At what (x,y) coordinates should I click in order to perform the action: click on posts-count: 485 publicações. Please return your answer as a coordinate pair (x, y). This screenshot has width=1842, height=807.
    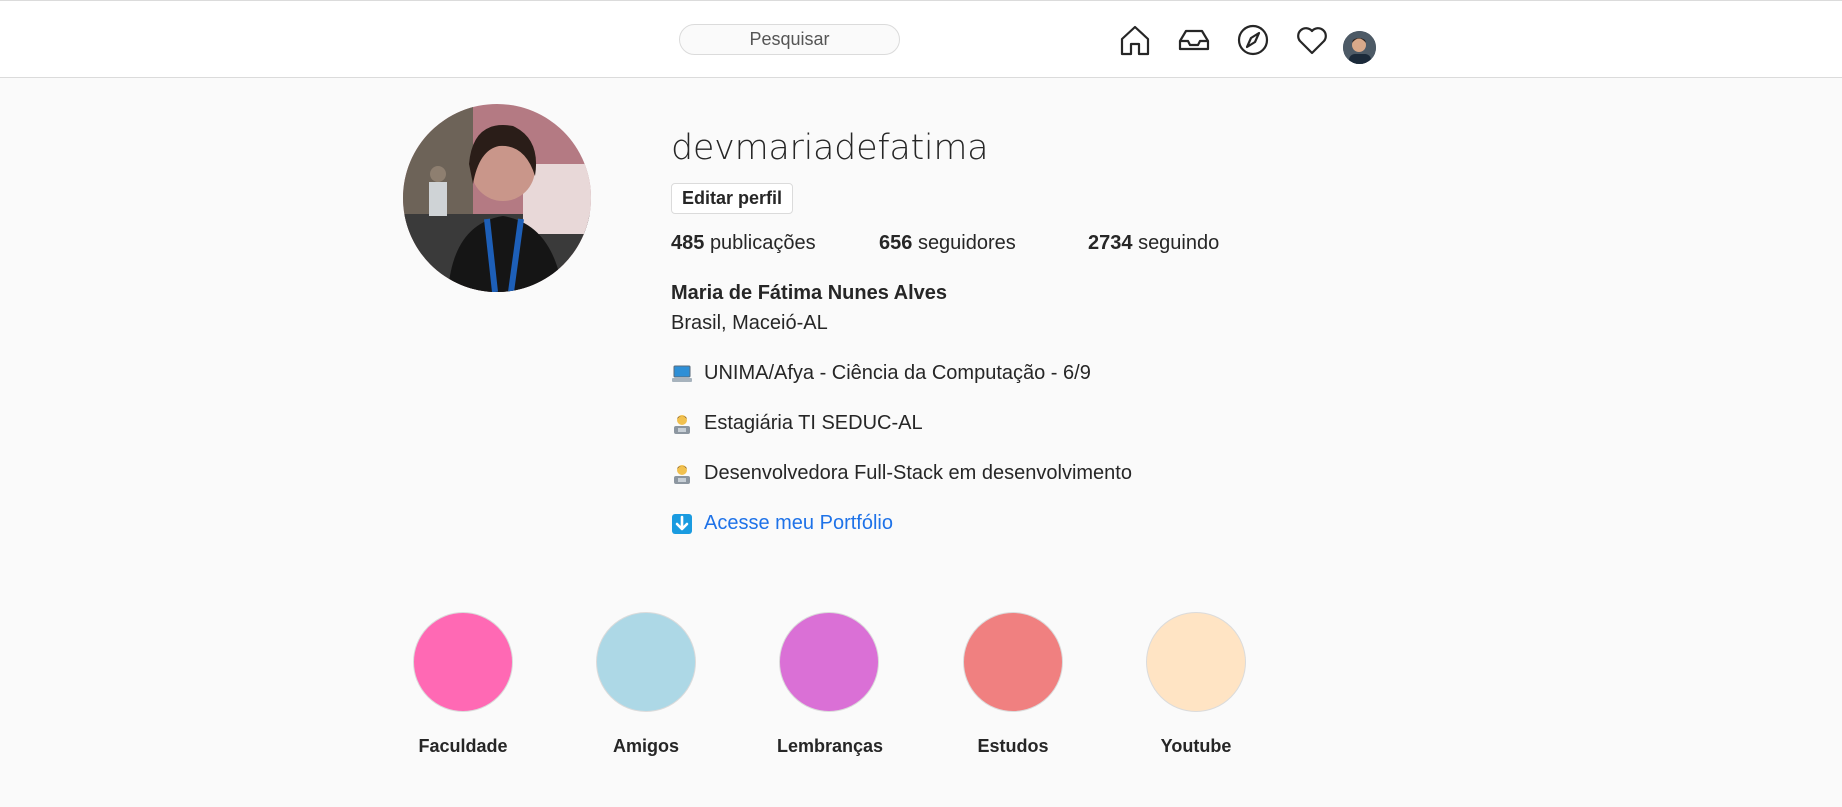
    Looking at the image, I should click on (743, 243).